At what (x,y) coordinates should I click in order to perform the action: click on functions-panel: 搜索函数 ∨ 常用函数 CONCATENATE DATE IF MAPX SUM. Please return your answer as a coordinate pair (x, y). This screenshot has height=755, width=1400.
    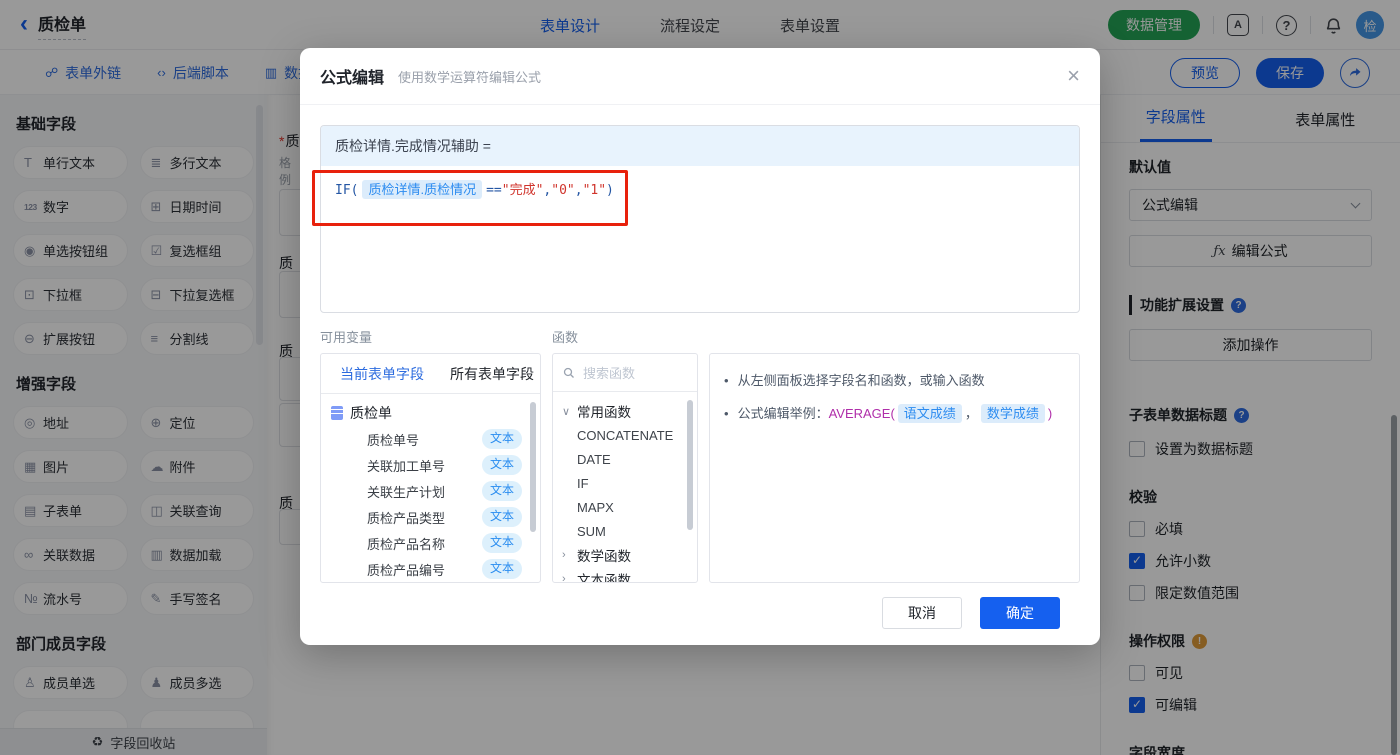
    Looking at the image, I should click on (625, 468).